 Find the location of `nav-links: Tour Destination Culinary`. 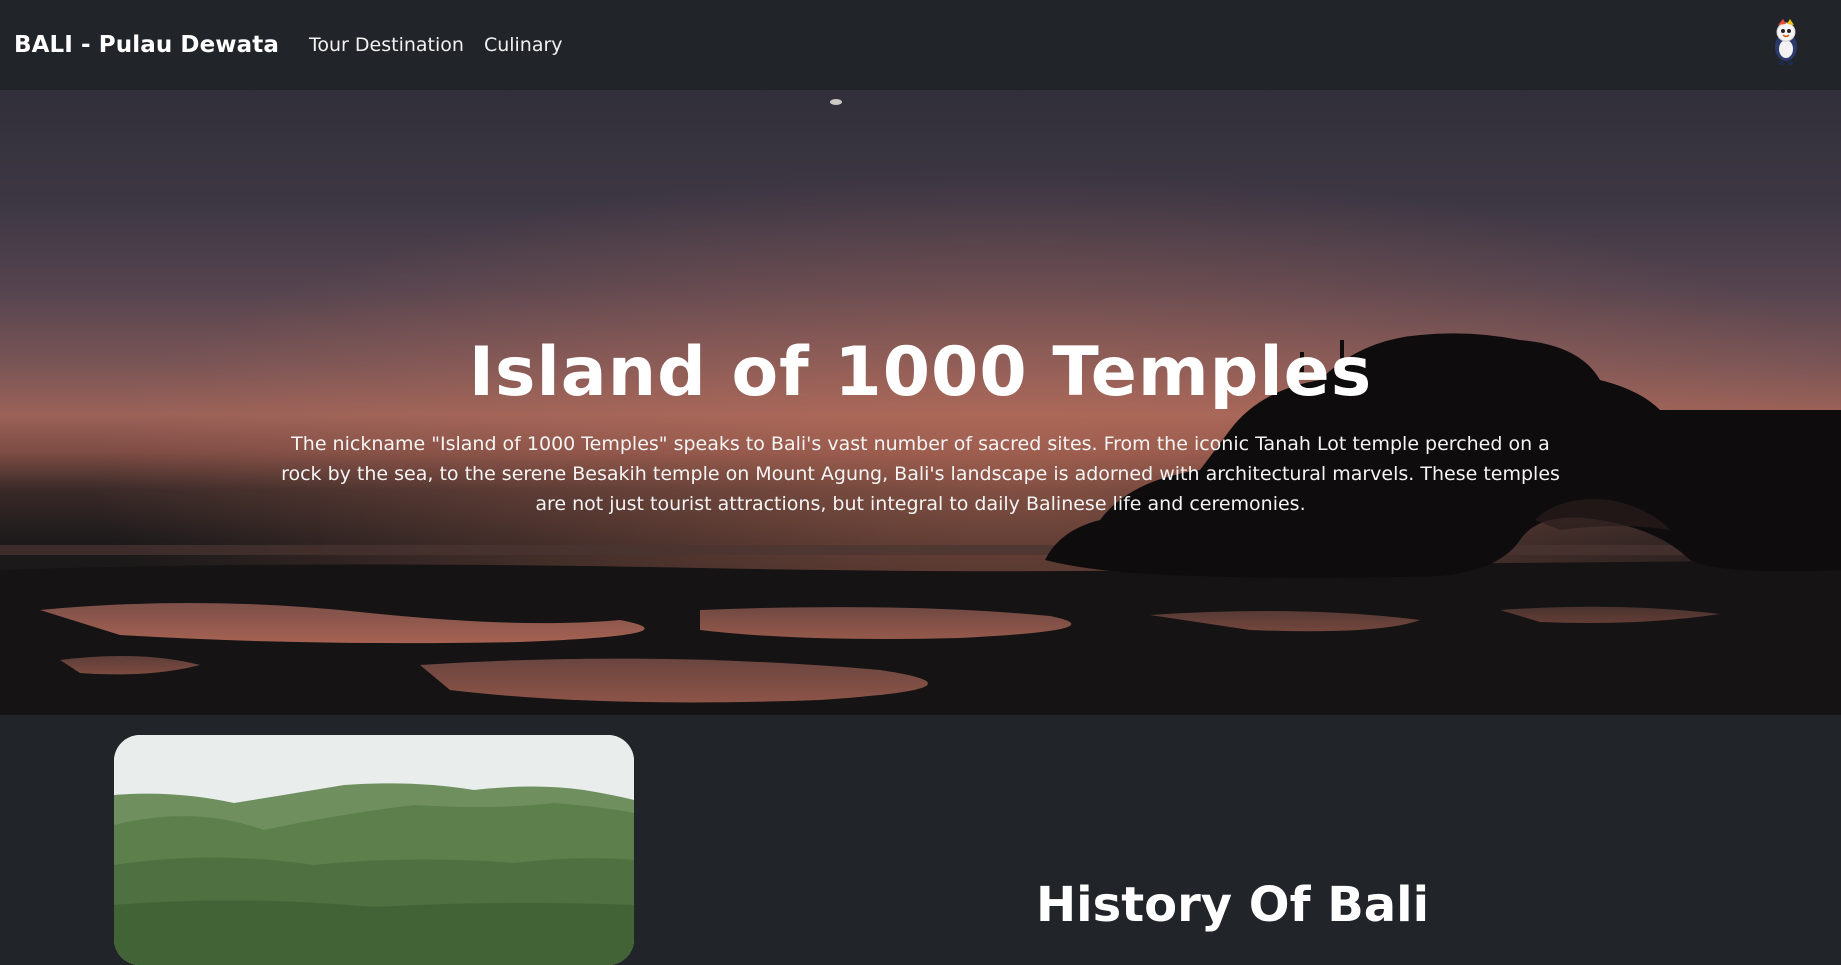

nav-links: Tour Destination Culinary is located at coordinates (436, 45).